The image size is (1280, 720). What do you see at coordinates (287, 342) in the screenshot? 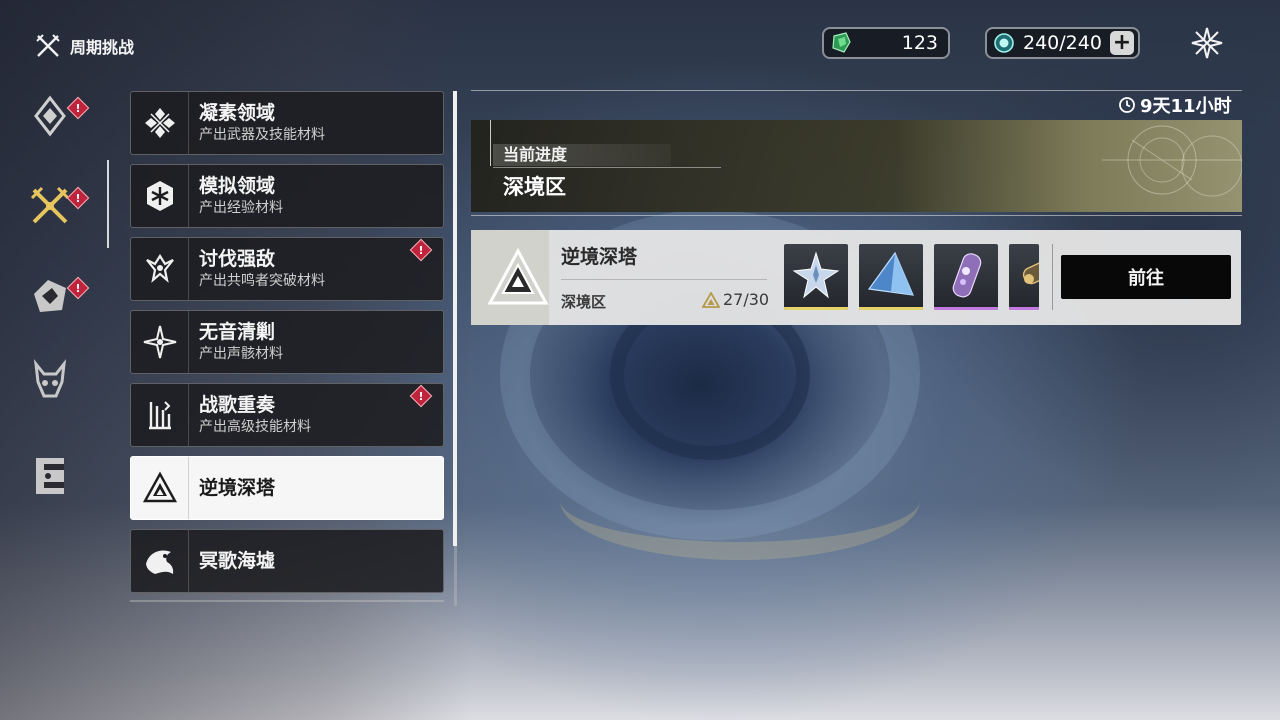
I see `category-item: 无音清剿 产出声骸材料` at bounding box center [287, 342].